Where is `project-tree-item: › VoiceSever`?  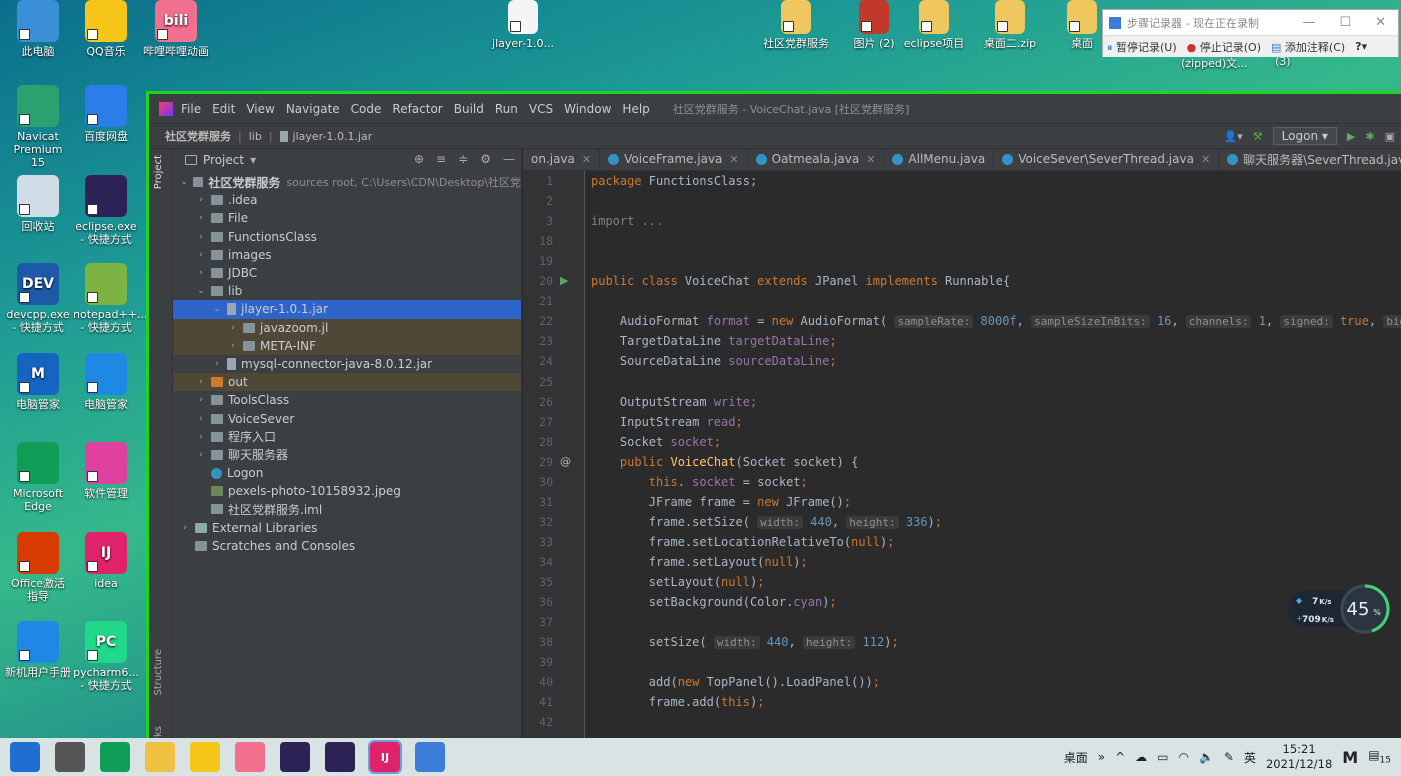
project-tree-item: › VoiceSever is located at coordinates (347, 418).